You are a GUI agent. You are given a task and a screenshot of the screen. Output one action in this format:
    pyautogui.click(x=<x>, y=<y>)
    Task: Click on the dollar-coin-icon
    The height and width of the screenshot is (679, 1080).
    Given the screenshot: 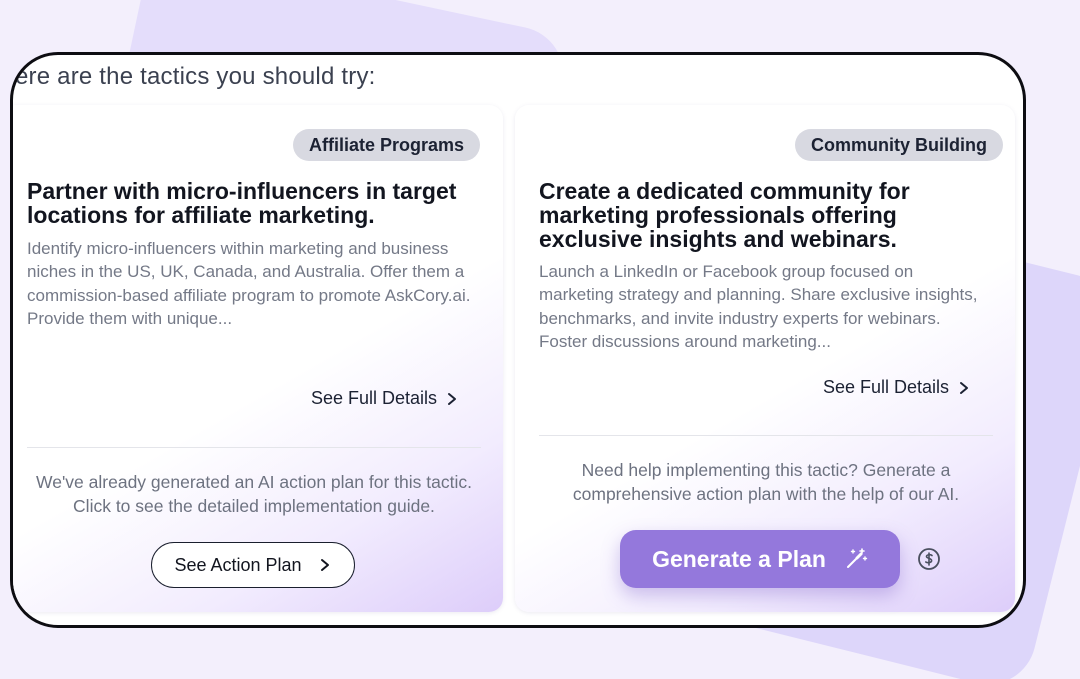 What is the action you would take?
    pyautogui.click(x=929, y=559)
    